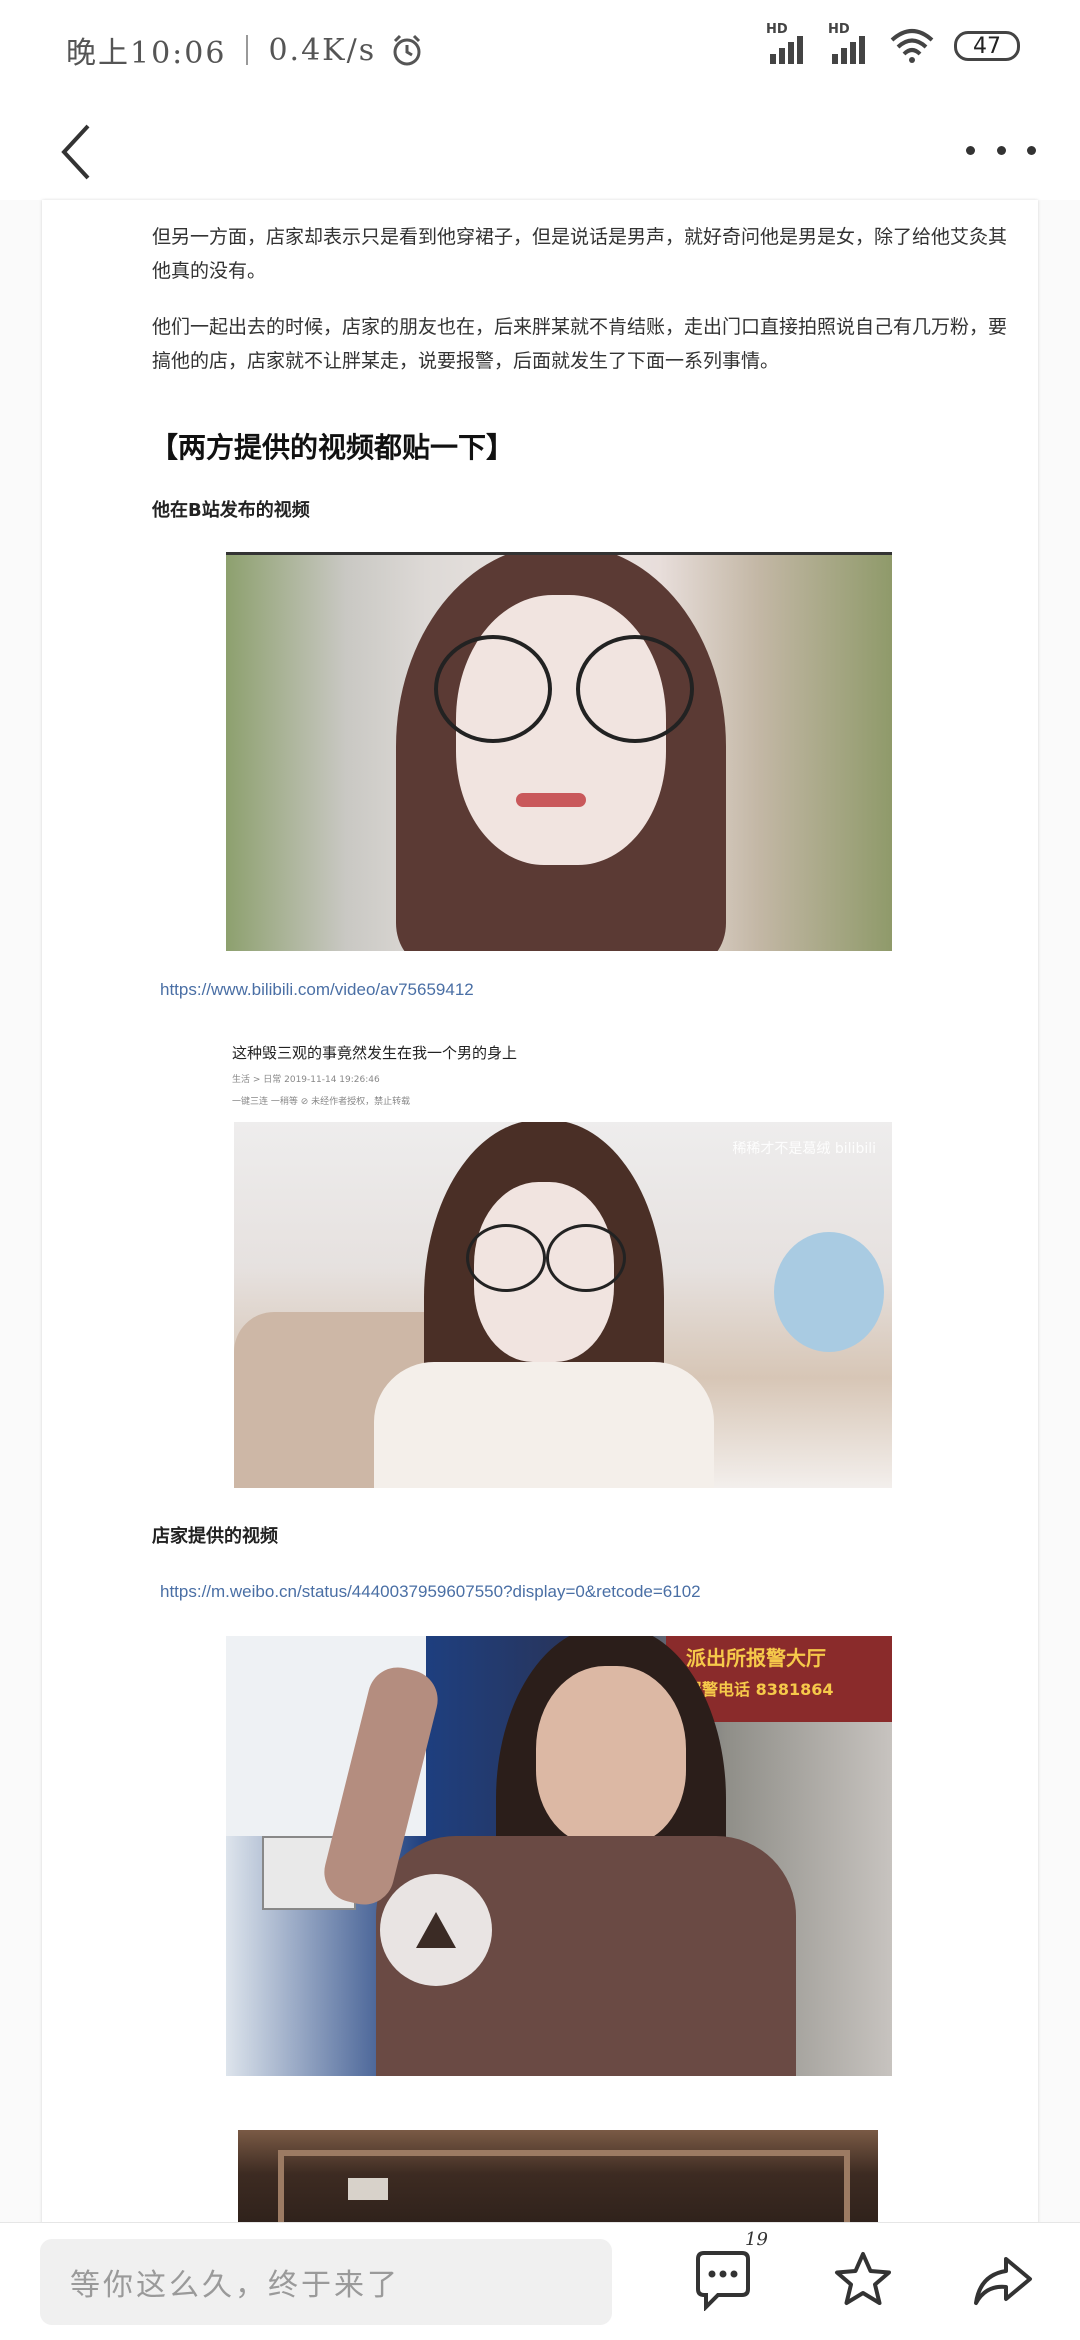 The height and width of the screenshot is (2340, 1080). Describe the element at coordinates (146, 53) in the screenshot. I see `status-time: 晚上10:06` at that location.